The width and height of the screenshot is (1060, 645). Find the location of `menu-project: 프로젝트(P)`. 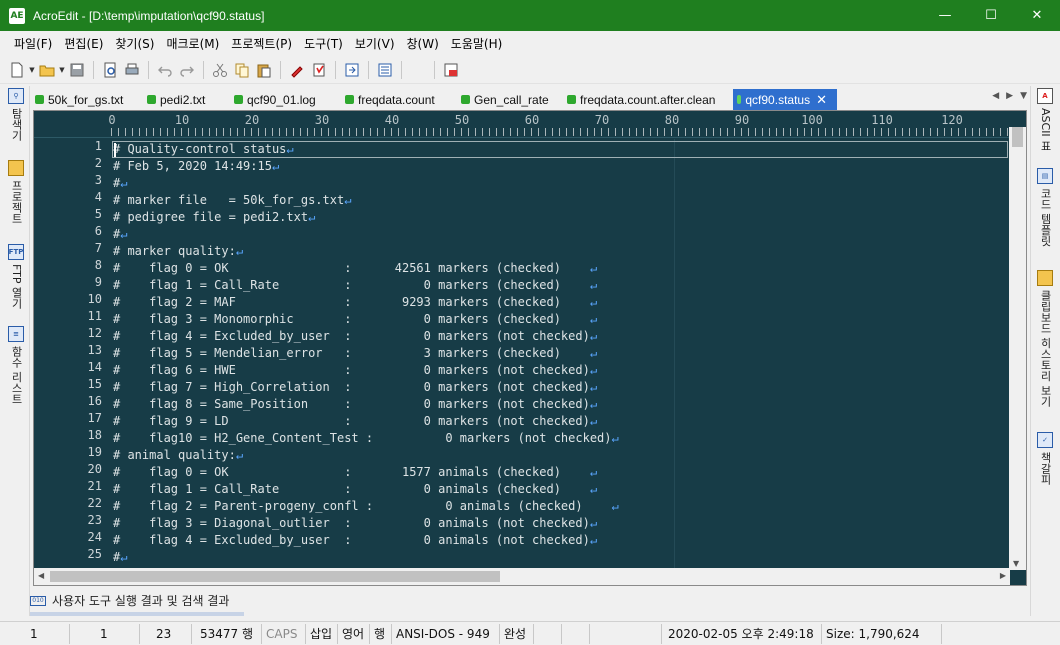

menu-project: 프로젝트(P) is located at coordinates (261, 44).